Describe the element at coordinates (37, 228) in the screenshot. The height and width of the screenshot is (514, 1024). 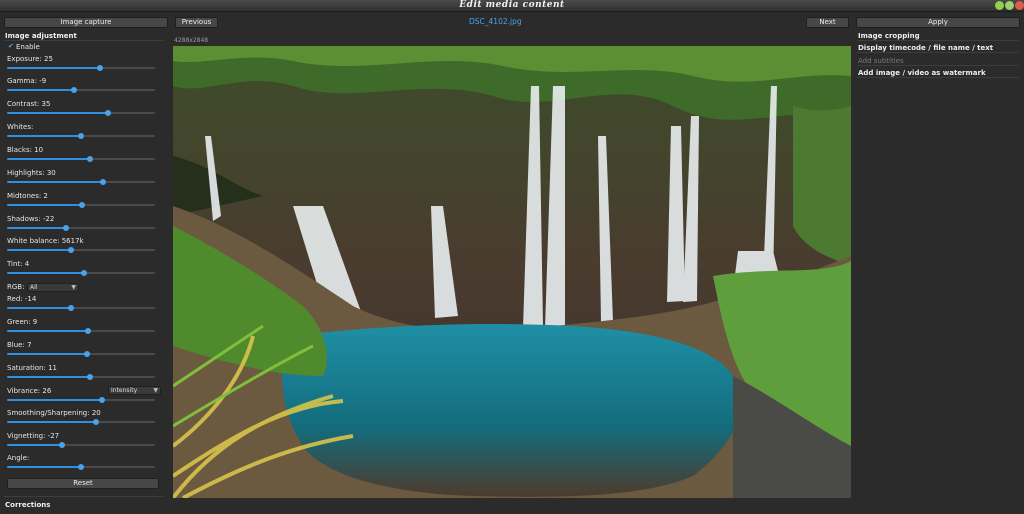
I see `shadows-slider-fill` at that location.